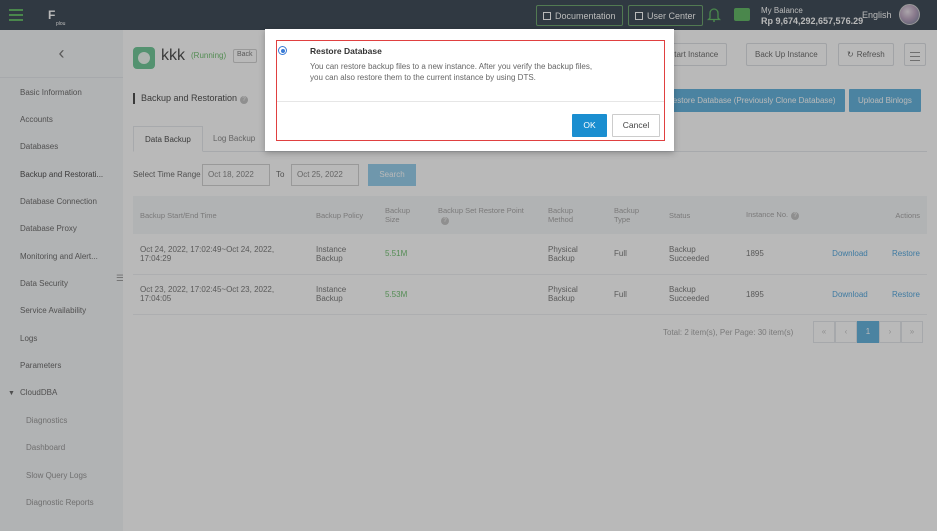  I want to click on restore-database-radio, so click(282, 50).